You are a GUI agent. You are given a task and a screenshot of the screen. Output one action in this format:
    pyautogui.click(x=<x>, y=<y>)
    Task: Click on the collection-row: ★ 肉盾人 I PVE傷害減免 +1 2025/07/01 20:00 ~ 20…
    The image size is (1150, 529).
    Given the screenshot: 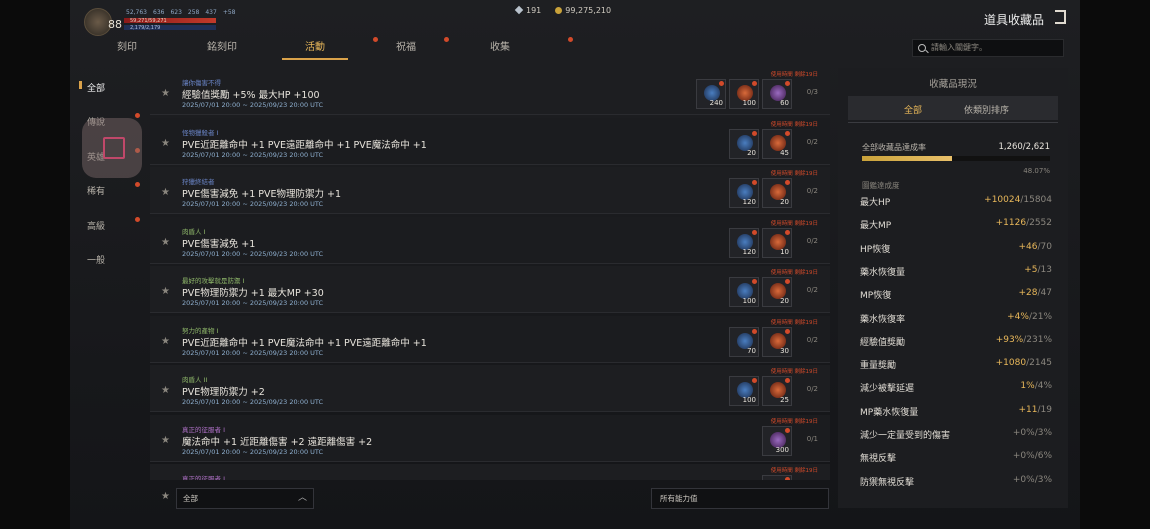 What is the action you would take?
    pyautogui.click(x=490, y=240)
    